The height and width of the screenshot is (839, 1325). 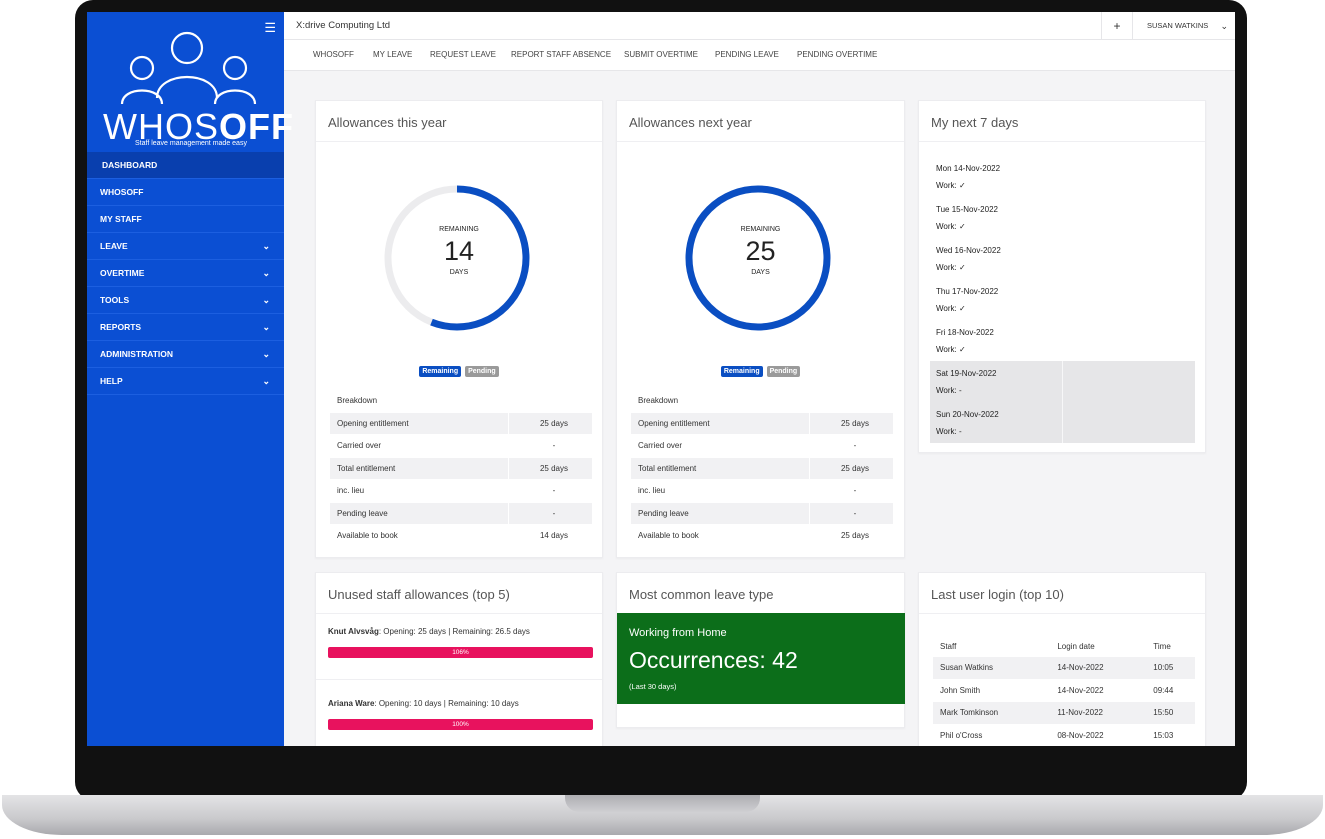 I want to click on tab-report-staff-absence: REPORT STAFF ABSENCE, so click(x=561, y=54).